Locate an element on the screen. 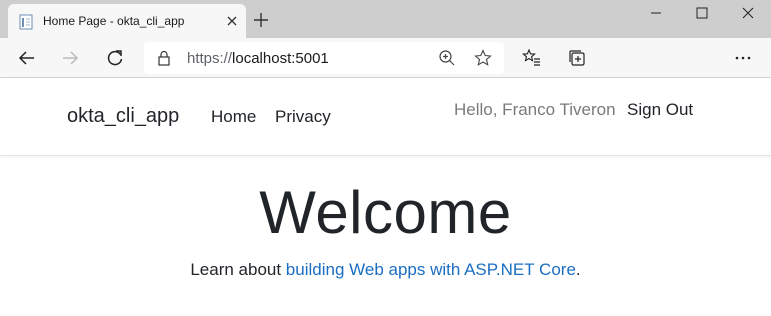 The image size is (771, 316). url-text: https://localhost:5001 is located at coordinates (258, 58).